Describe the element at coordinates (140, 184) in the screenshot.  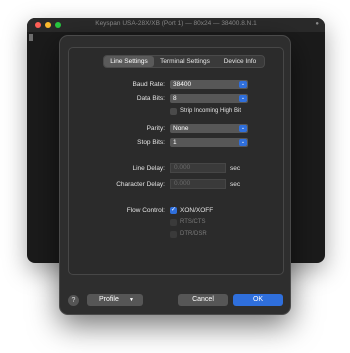
I see `character-delay-label: Character Delay:` at that location.